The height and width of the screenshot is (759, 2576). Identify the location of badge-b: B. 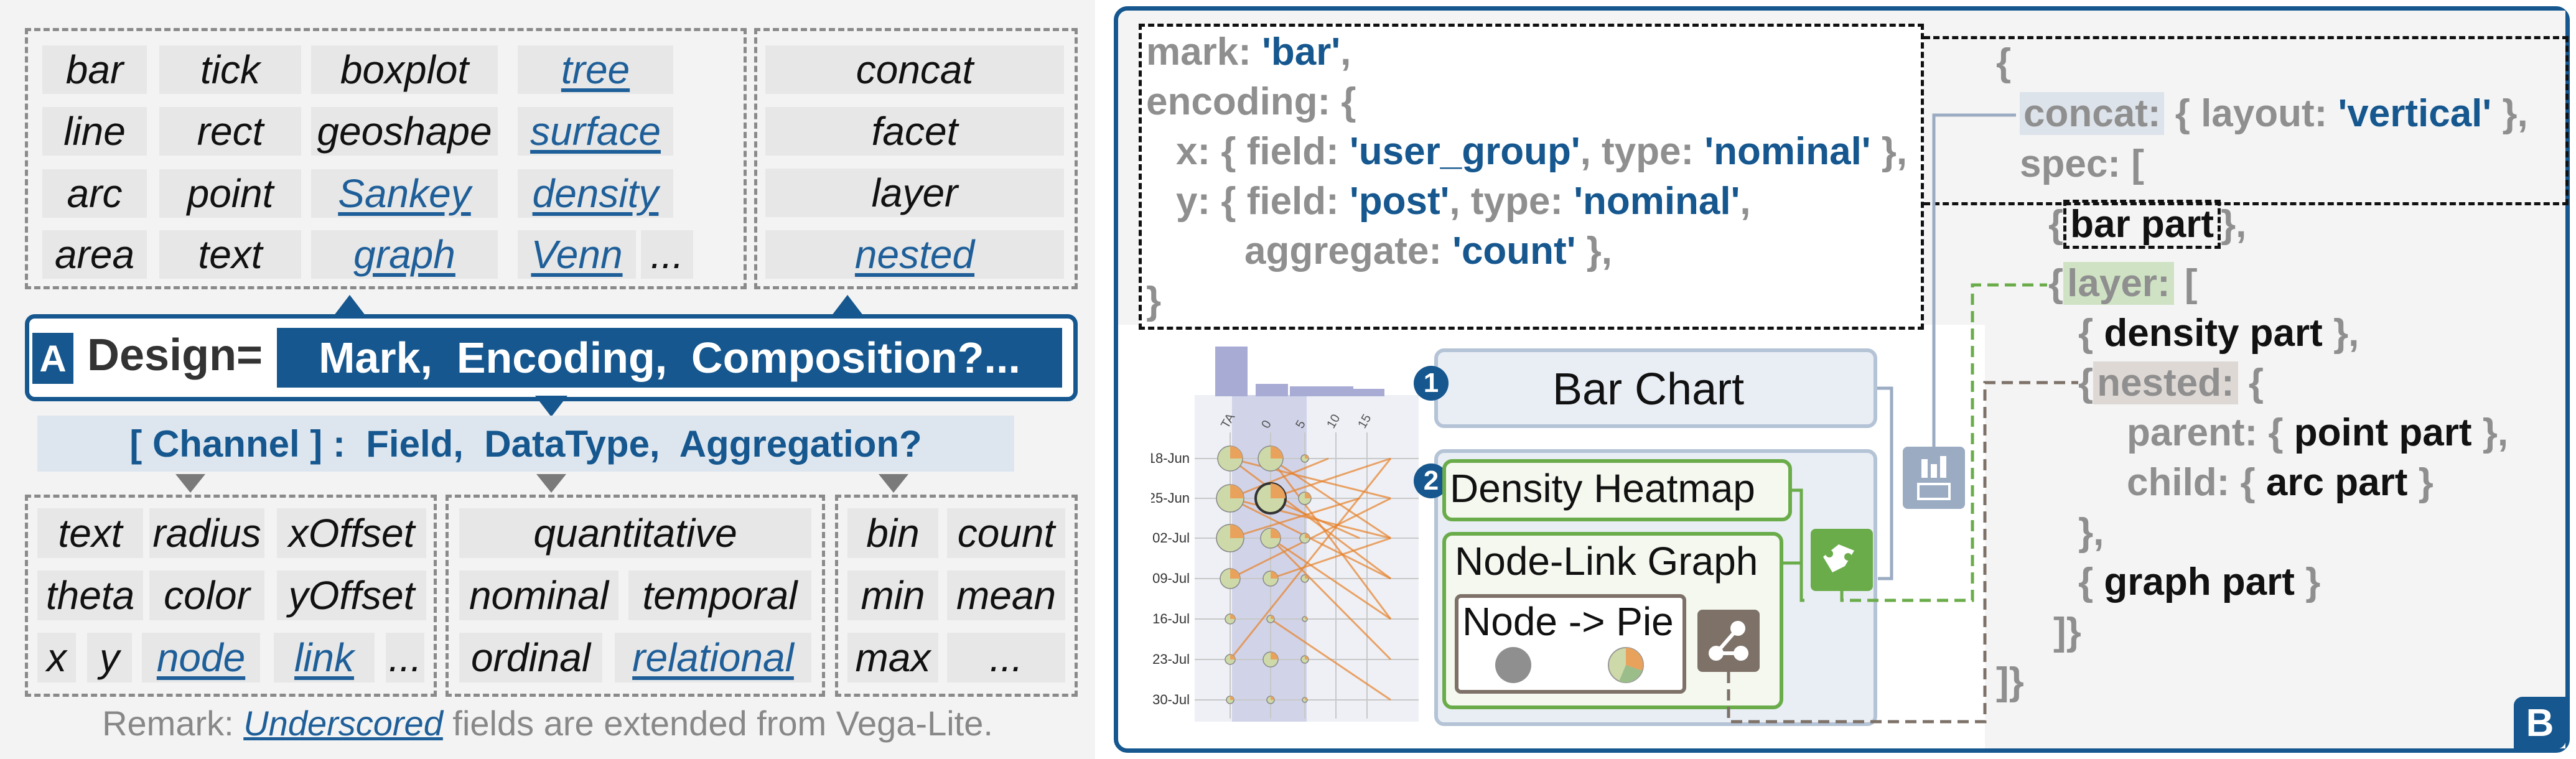
(2540, 723).